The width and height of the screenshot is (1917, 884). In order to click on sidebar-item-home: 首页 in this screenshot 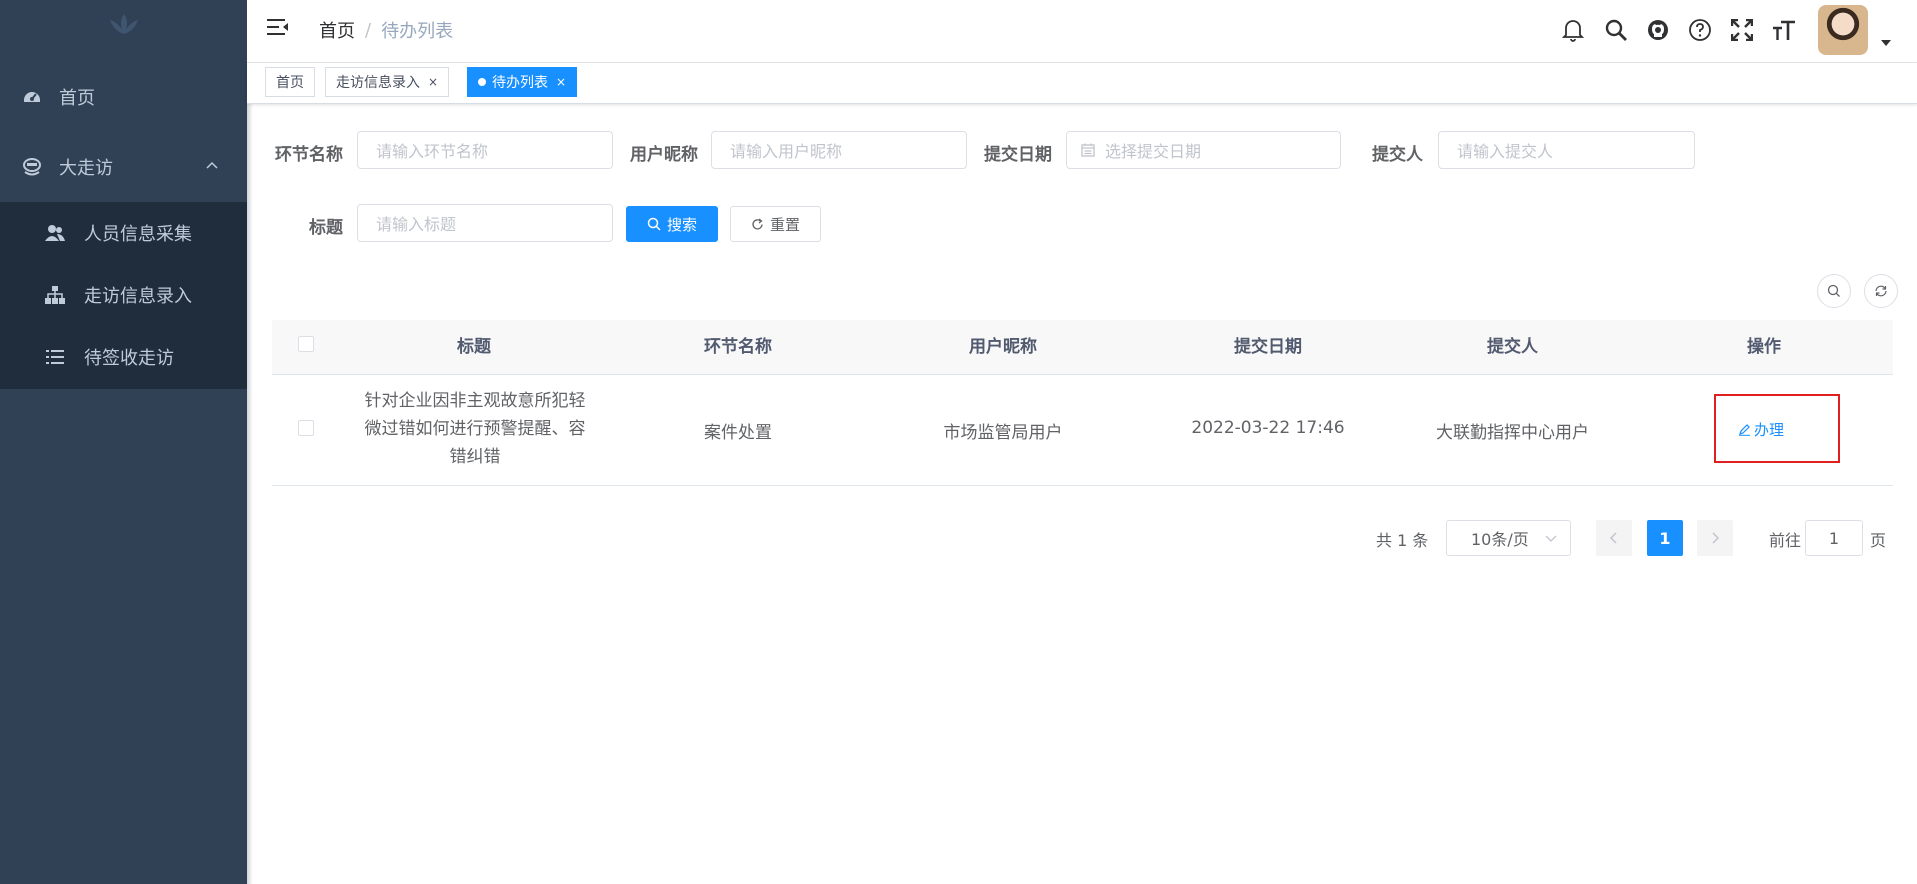, I will do `click(123, 97)`.